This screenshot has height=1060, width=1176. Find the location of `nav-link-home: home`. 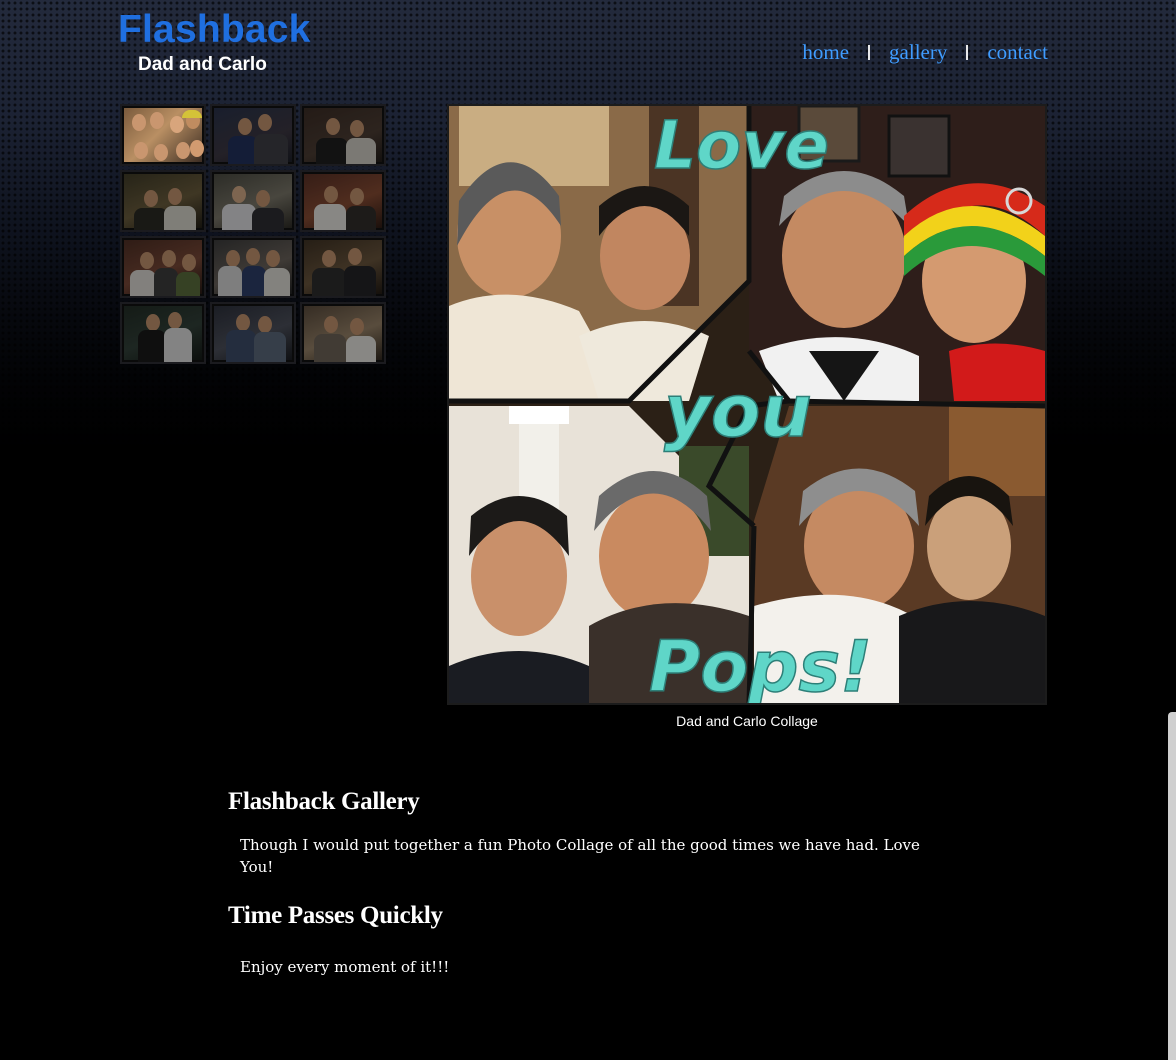

nav-link-home: home is located at coordinates (825, 52).